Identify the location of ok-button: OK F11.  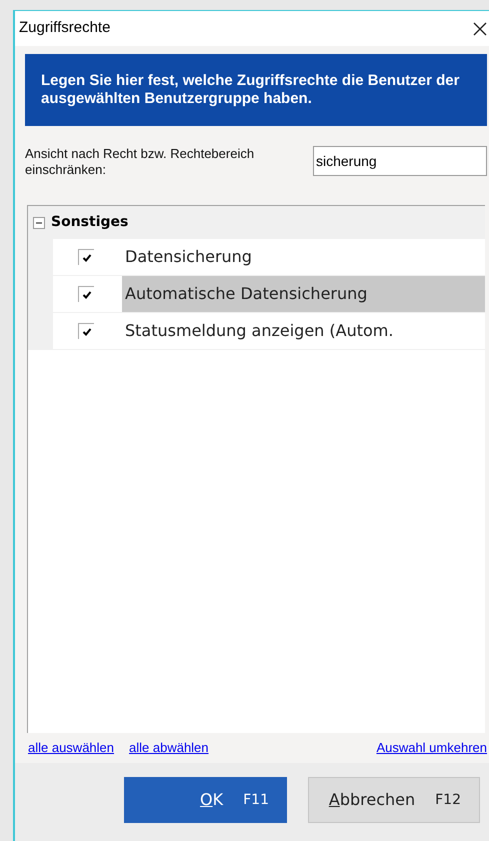
(205, 800).